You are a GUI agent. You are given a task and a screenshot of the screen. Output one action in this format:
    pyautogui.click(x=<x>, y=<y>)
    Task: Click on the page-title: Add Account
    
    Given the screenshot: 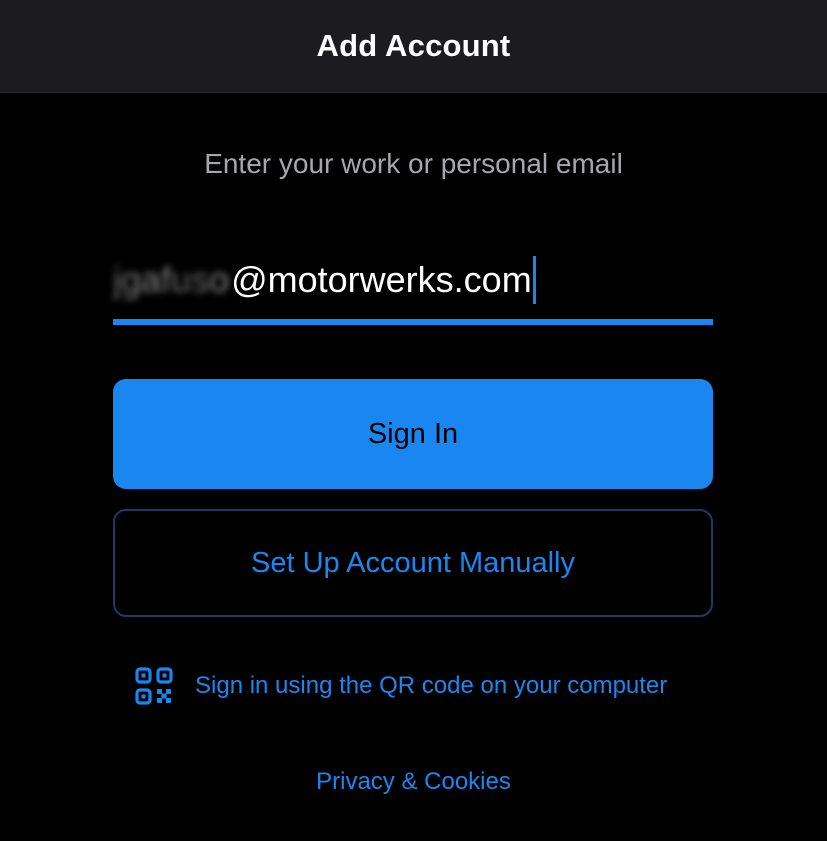 What is the action you would take?
    pyautogui.click(x=413, y=45)
    